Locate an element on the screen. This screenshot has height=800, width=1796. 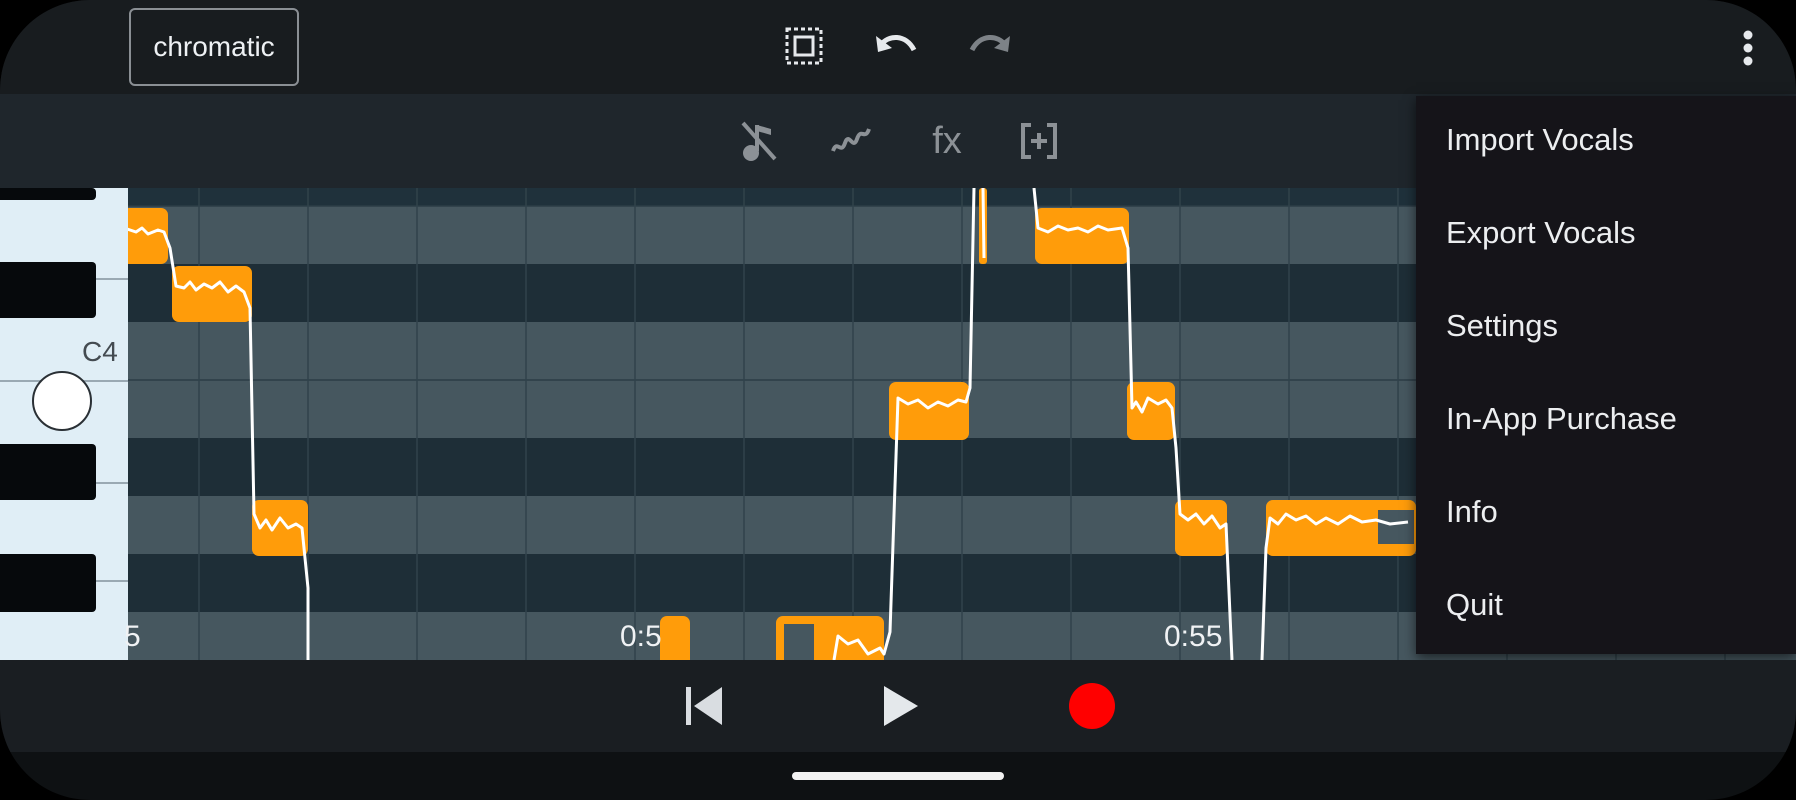
time-label: 0:55 is located at coordinates (1193, 636).